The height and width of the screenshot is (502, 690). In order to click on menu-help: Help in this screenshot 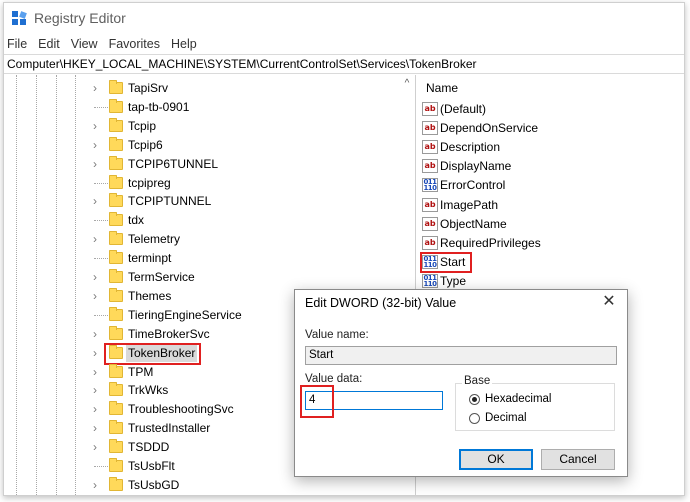, I will do `click(184, 44)`.